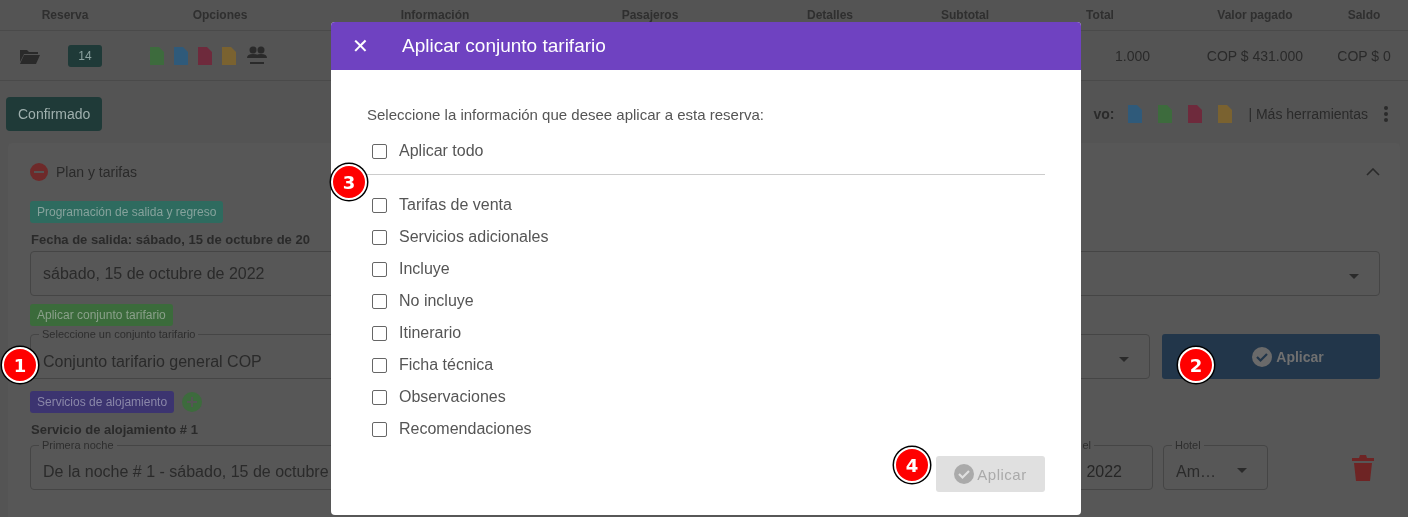 The height and width of the screenshot is (517, 1408). I want to click on dialog-title: Aplicar conjunto tarifario, so click(504, 46).